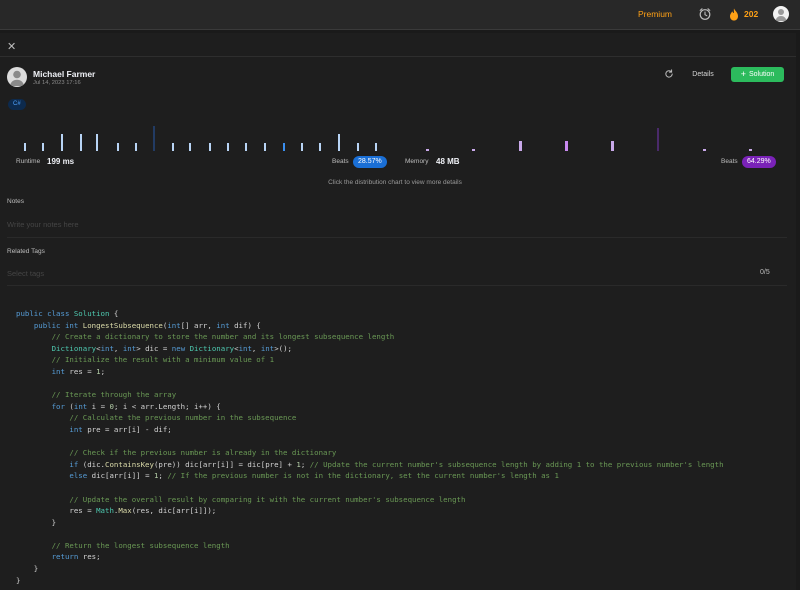 The image size is (800, 590). What do you see at coordinates (284, 147) in the screenshot?
I see `runtime-bar-current` at bounding box center [284, 147].